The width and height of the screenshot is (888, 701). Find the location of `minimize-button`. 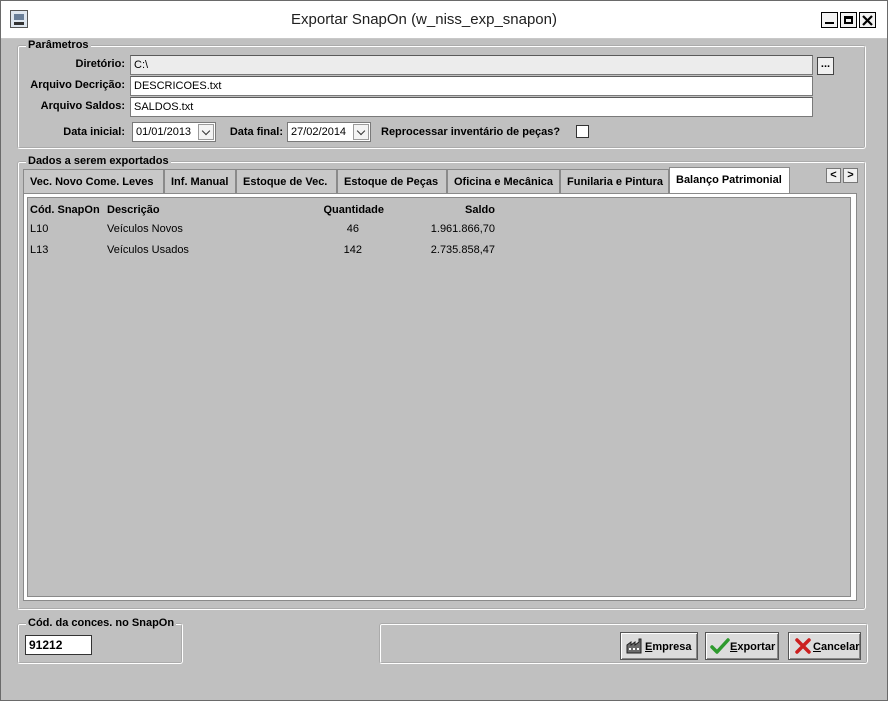

minimize-button is located at coordinates (829, 20).